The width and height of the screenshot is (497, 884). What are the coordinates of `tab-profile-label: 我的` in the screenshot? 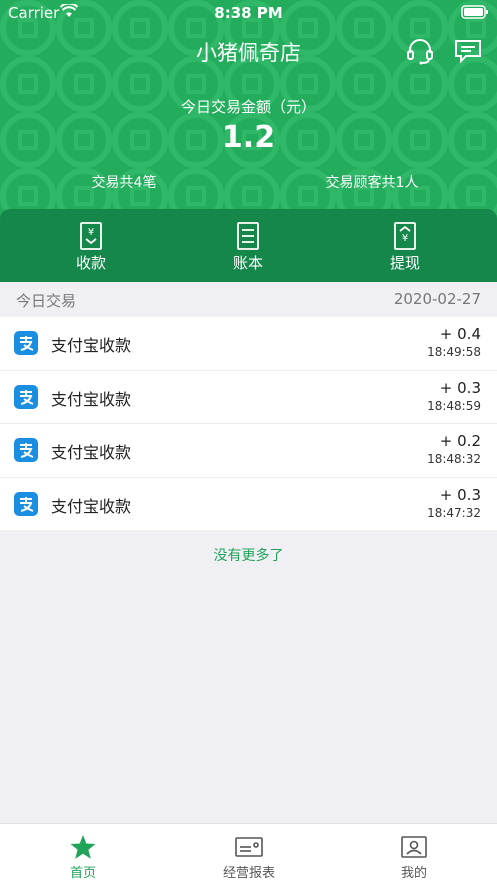 It's located at (413, 873).